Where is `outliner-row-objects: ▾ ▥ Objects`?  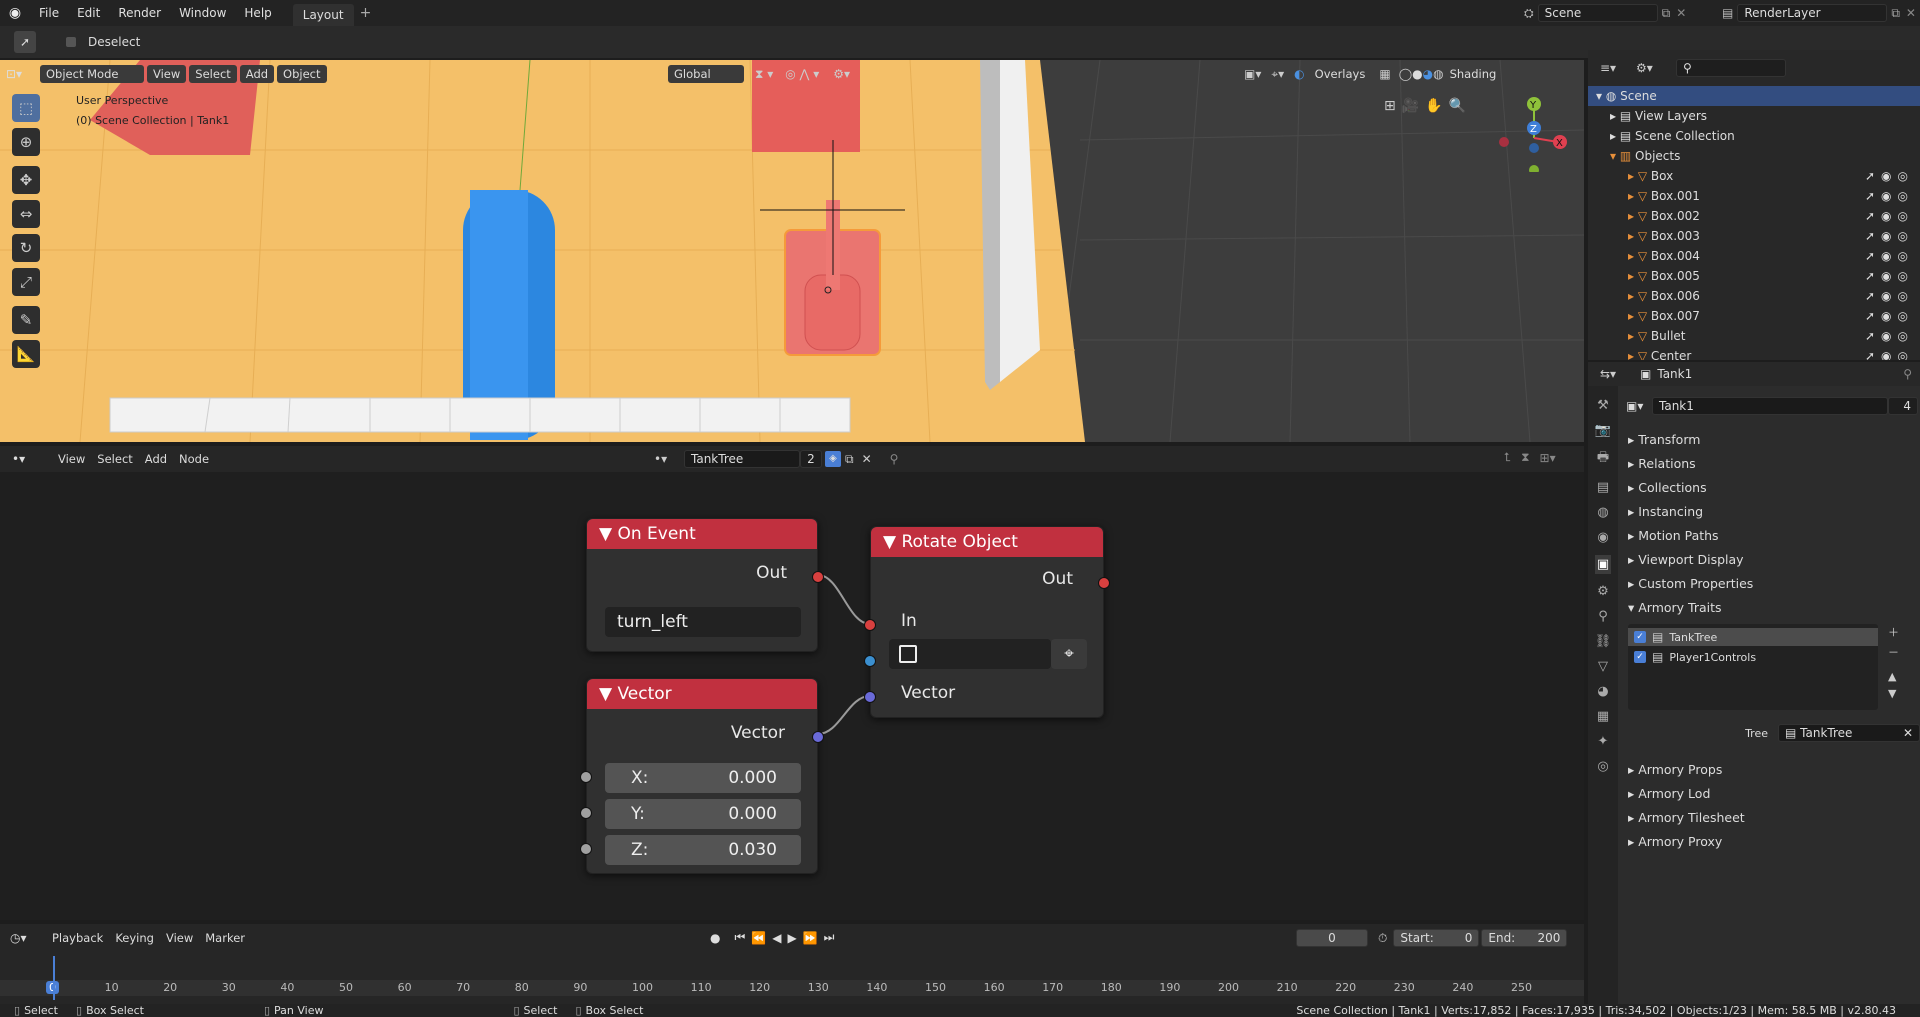
outliner-row-objects: ▾ ▥ Objects is located at coordinates (1754, 156).